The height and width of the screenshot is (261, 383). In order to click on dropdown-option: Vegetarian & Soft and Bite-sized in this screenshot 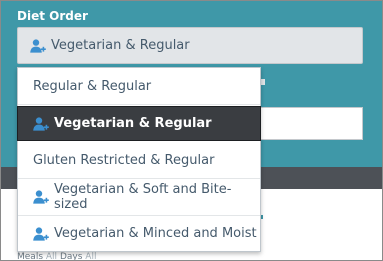, I will do `click(139, 197)`.